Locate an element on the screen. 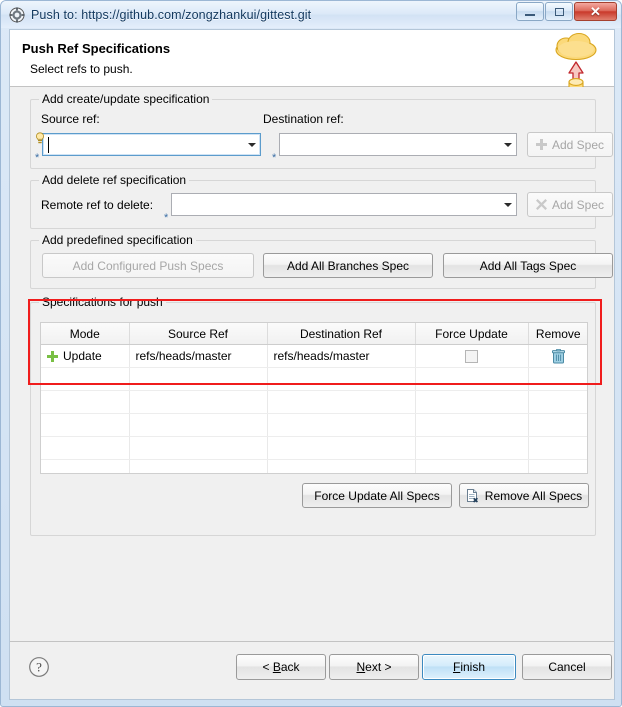  add-delete-spec-label: Add Spec is located at coordinates (578, 204).